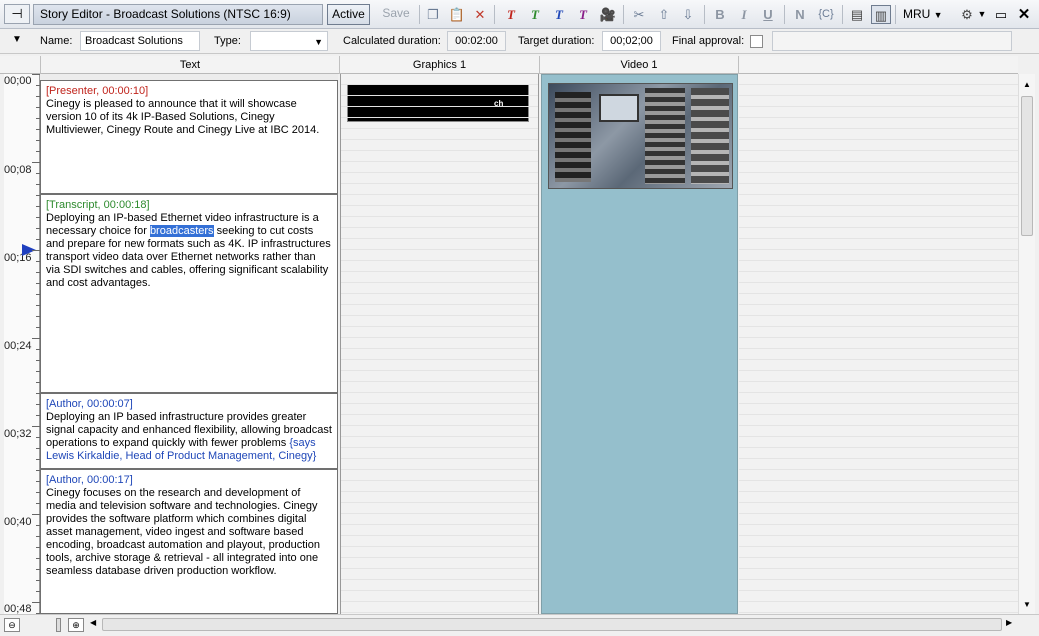 This screenshot has height=636, width=1039. I want to click on insert-note-icon: T, so click(583, 14).